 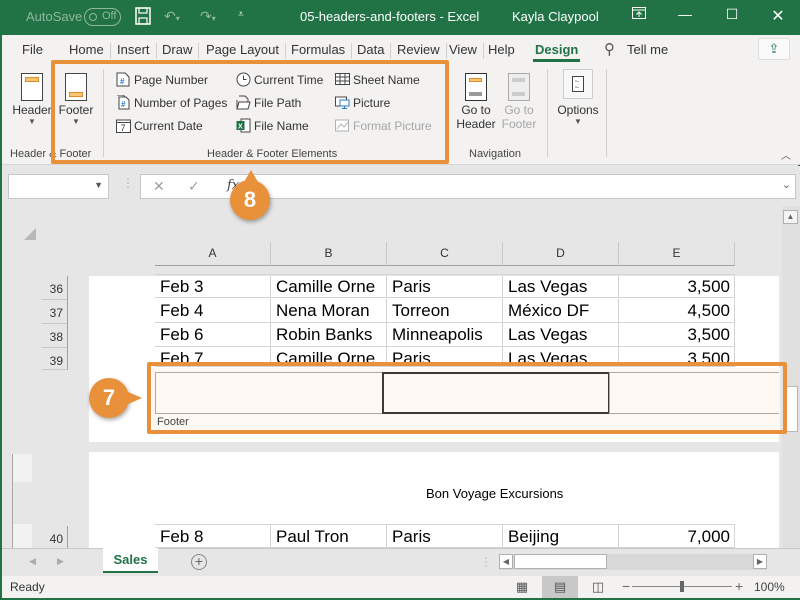 I want to click on tab-split-grip-icon: ⋮, so click(x=486, y=562).